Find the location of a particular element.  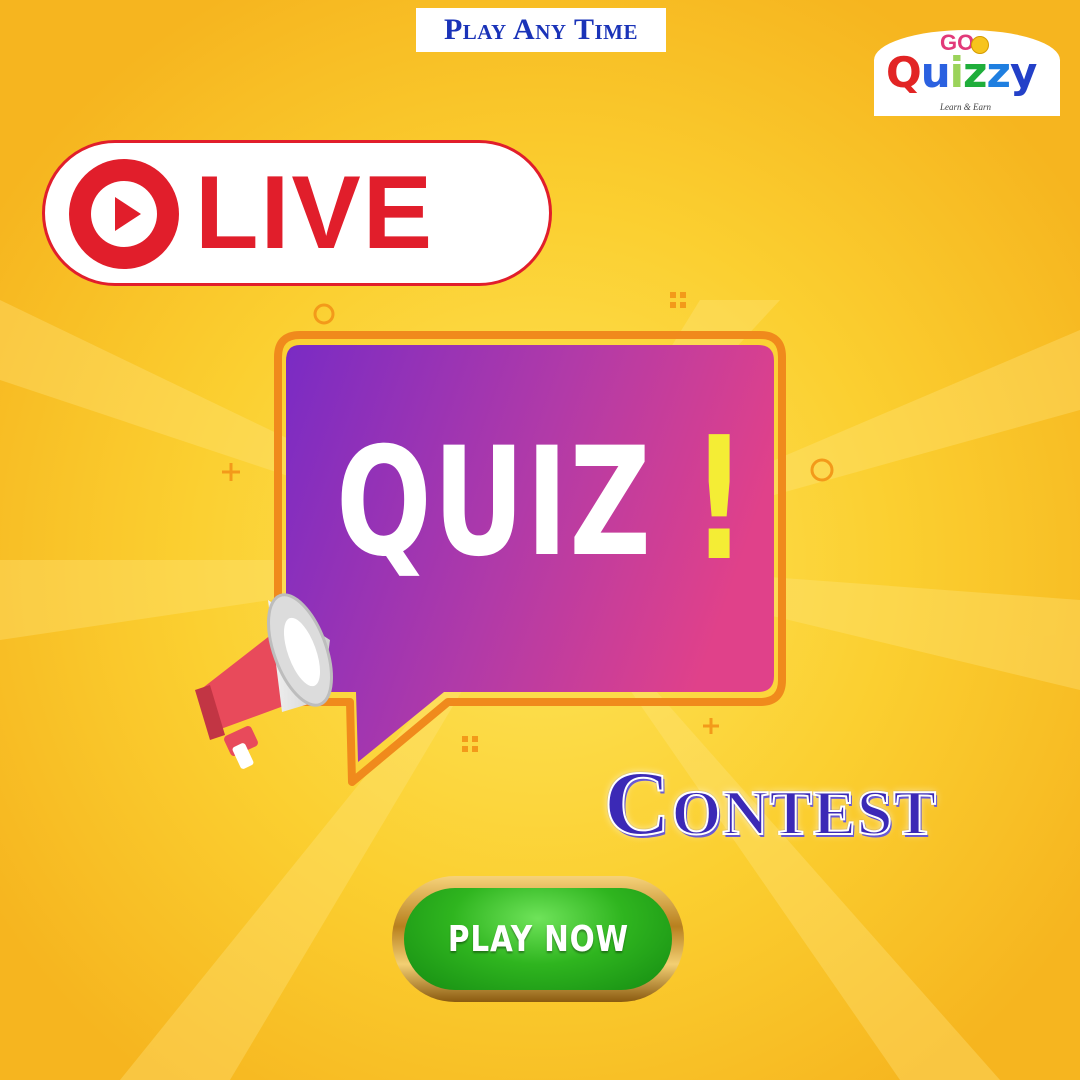

play-now-button: PLAY NOW is located at coordinates (538, 939).